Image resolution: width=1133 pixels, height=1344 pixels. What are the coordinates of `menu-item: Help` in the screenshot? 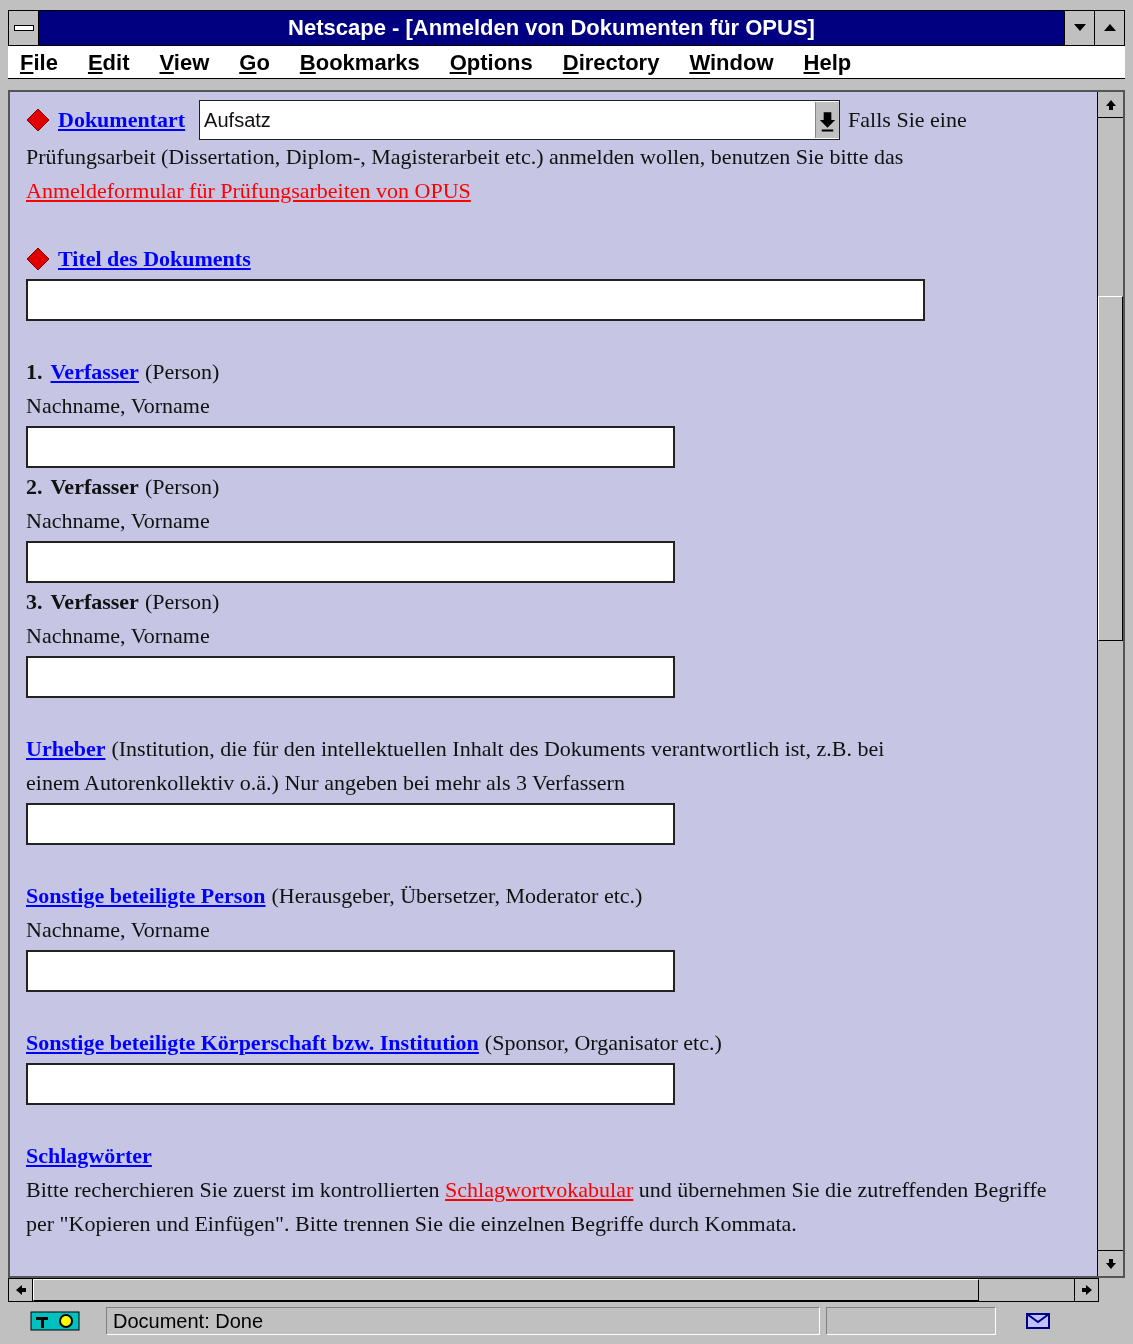 It's located at (827, 62).